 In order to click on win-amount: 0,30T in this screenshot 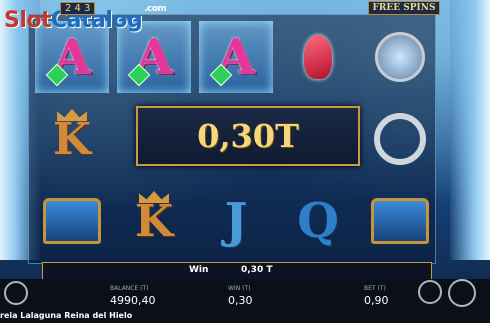, I will do `click(248, 136)`.